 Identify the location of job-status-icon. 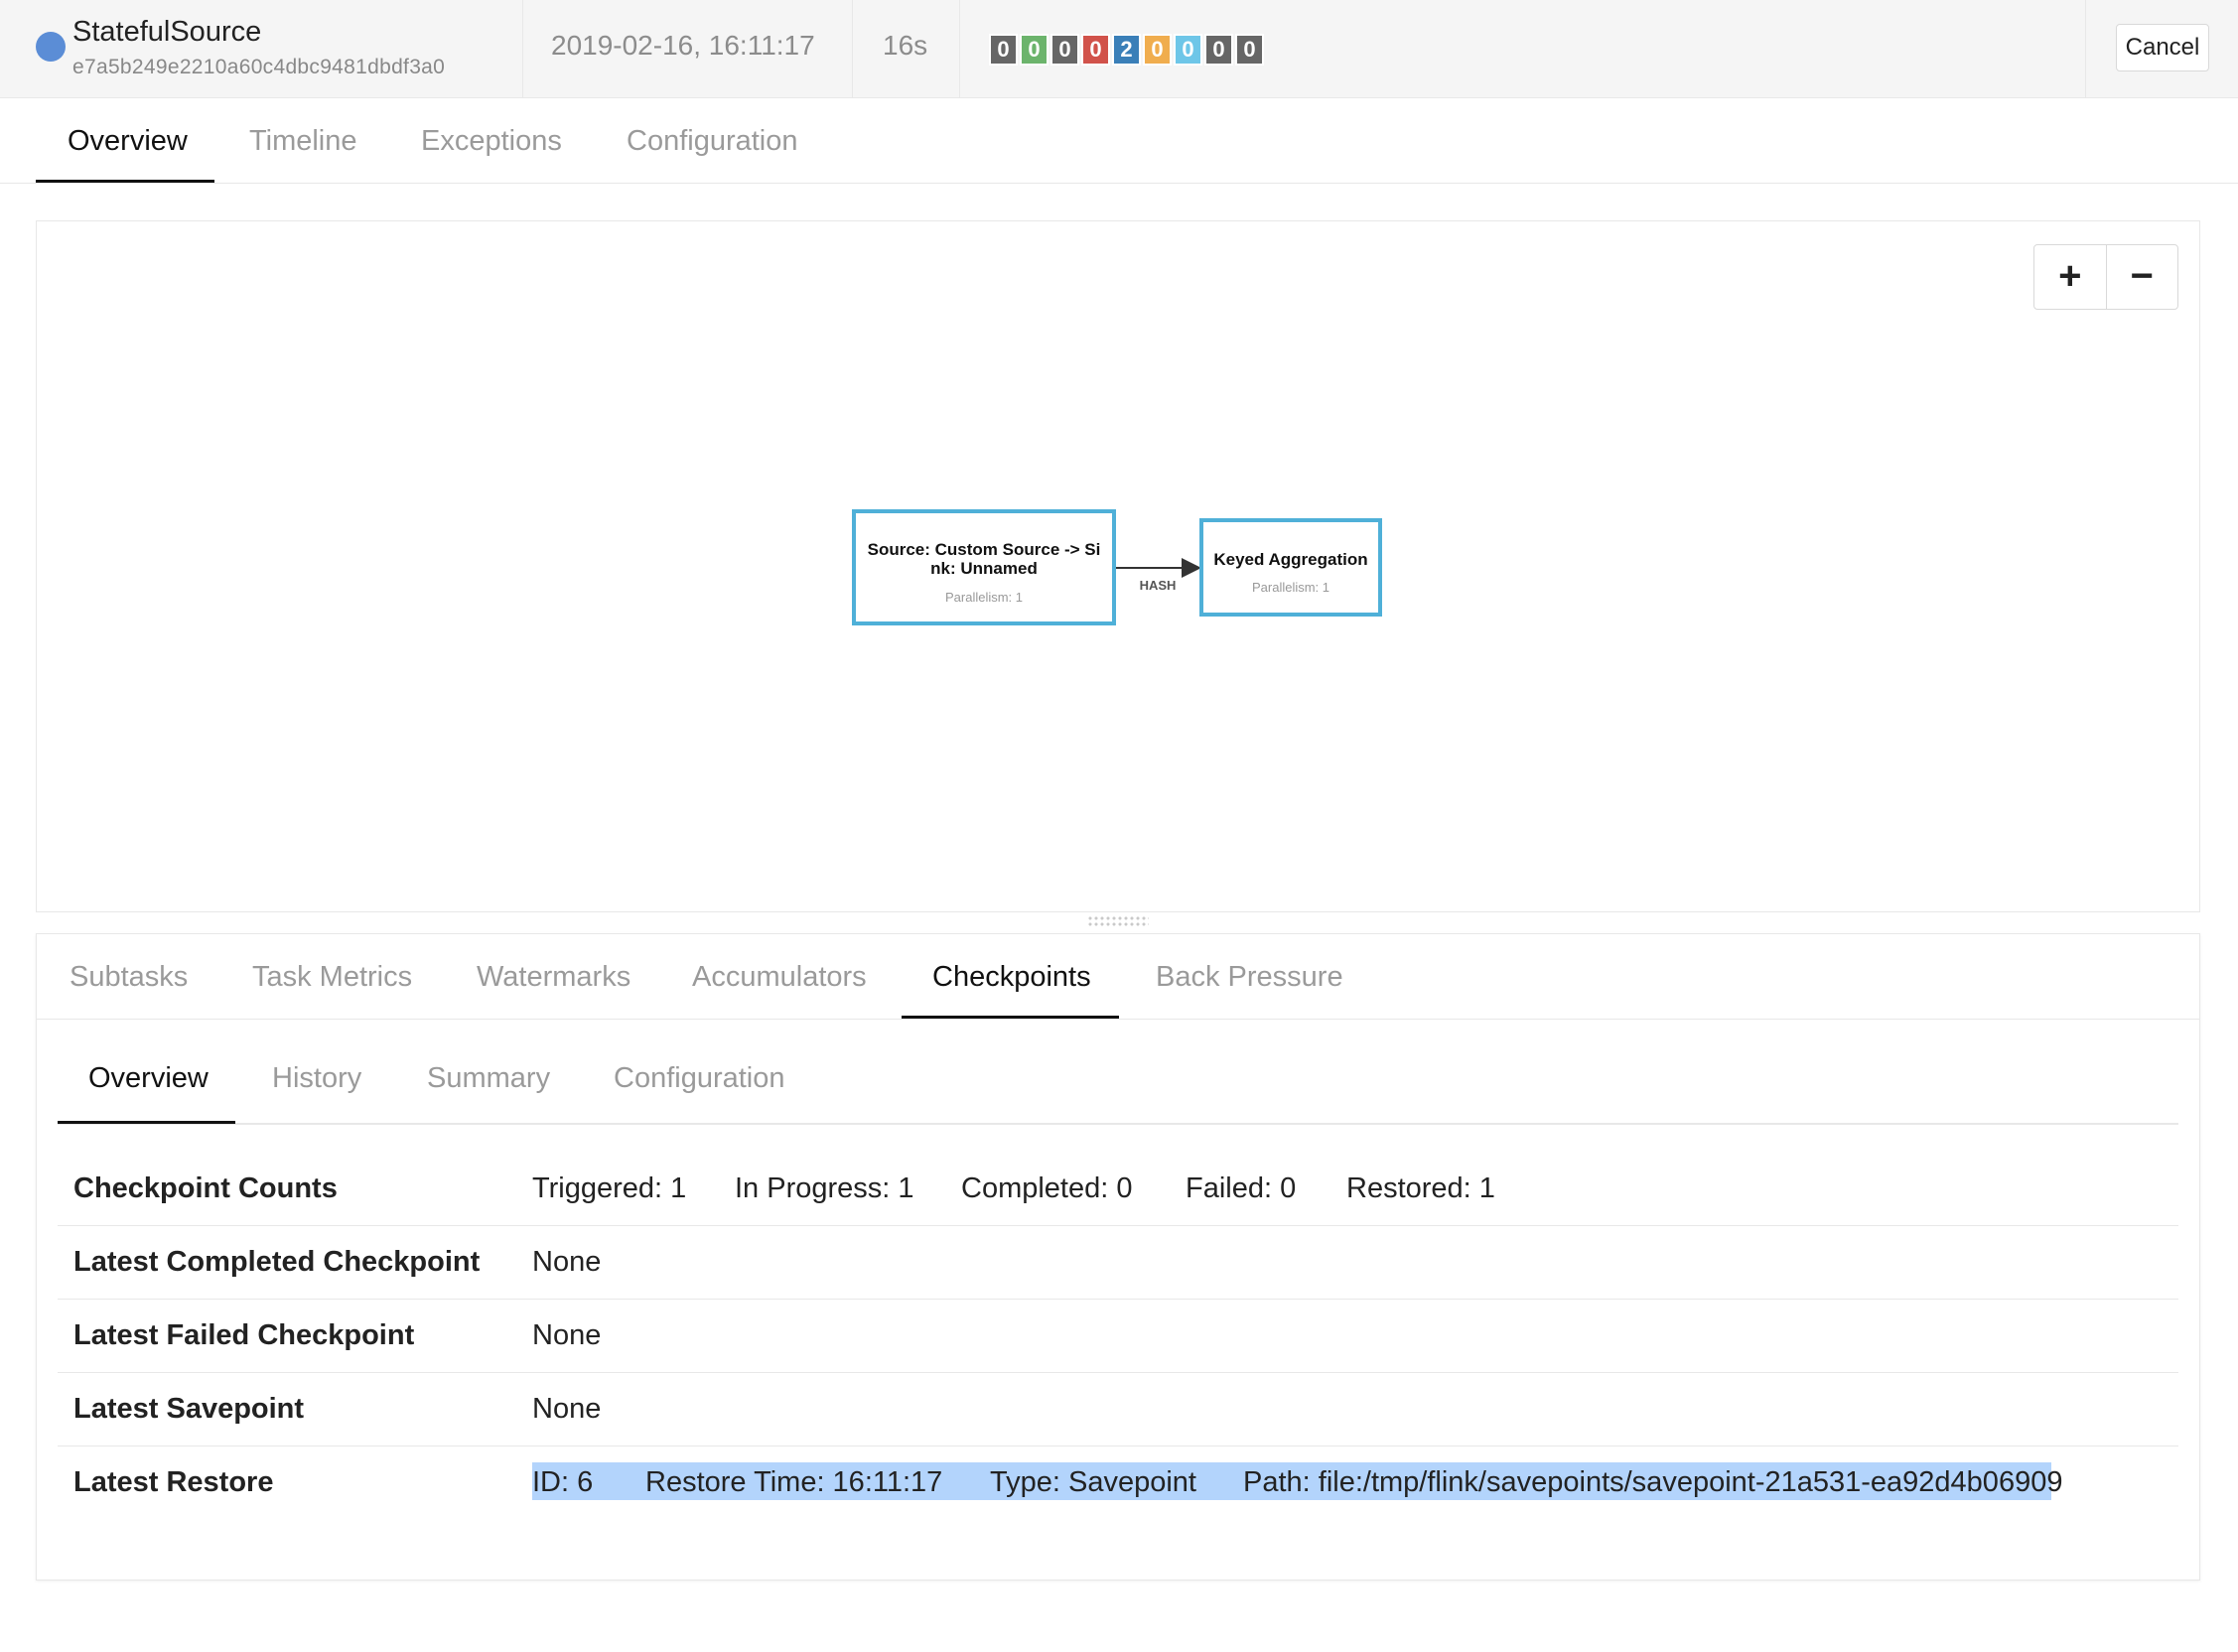
(51, 47).